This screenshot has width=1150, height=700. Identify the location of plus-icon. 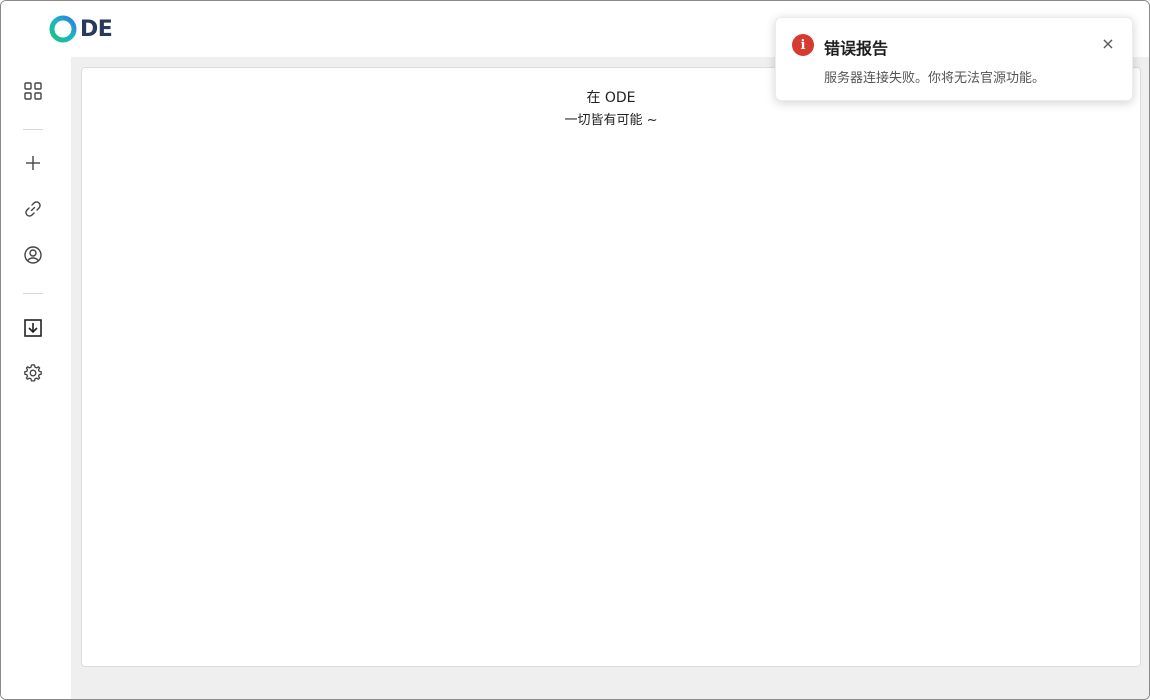
(33, 163).